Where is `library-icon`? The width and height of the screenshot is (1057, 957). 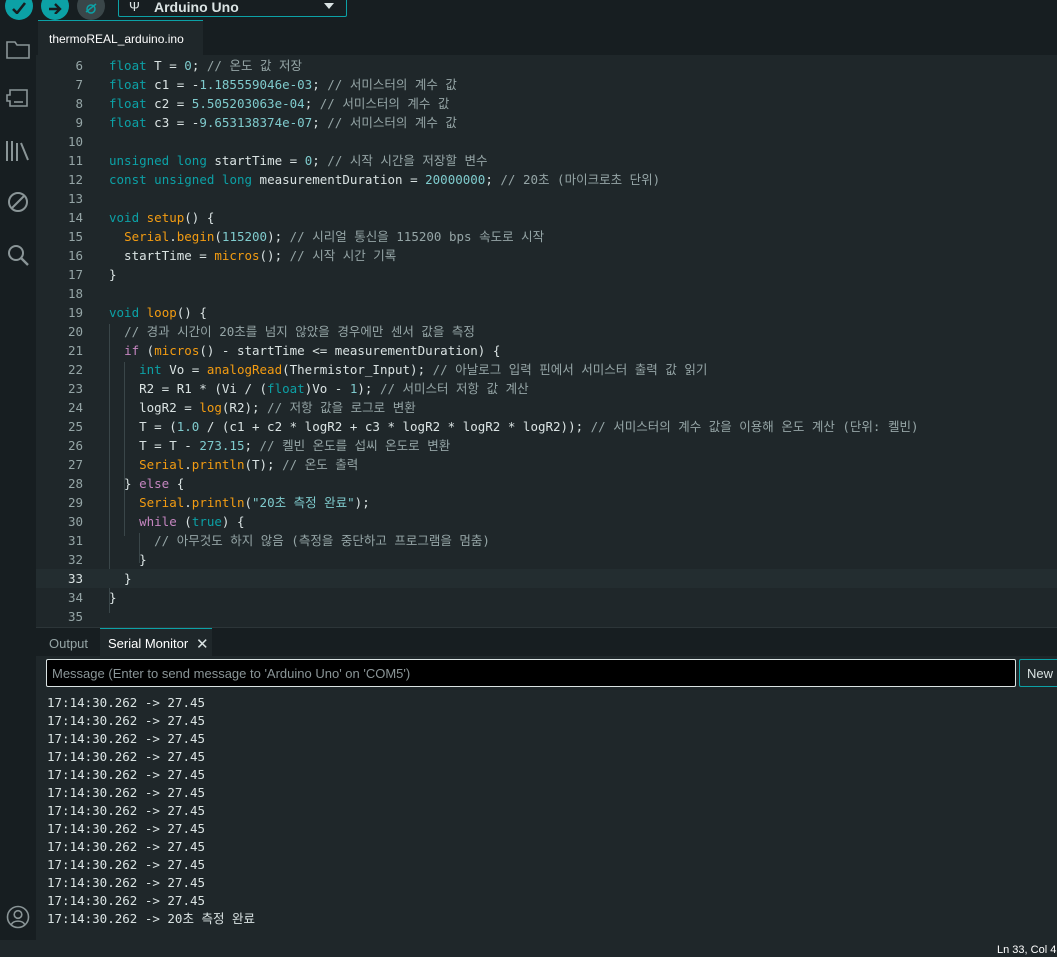
library-icon is located at coordinates (18, 151).